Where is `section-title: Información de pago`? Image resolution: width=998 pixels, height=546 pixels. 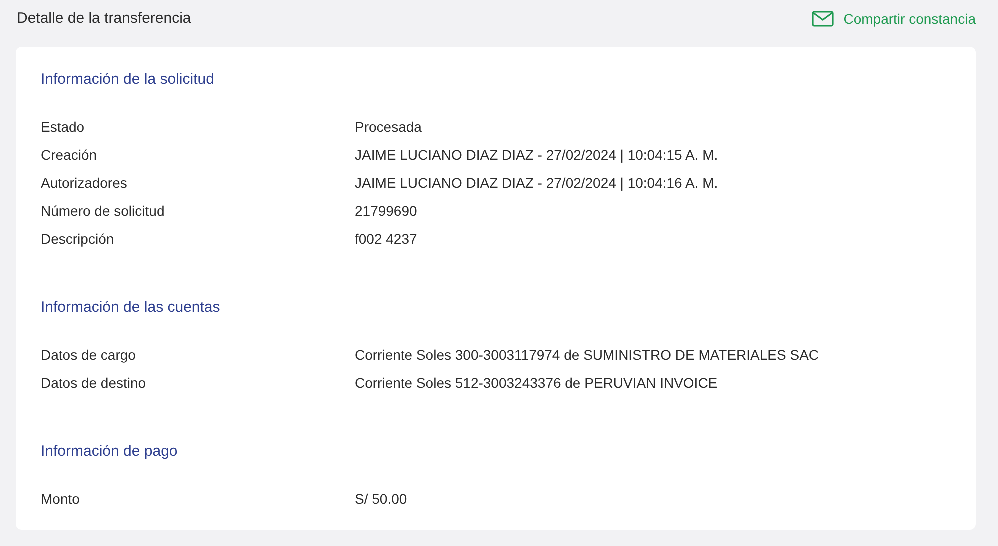
section-title: Información de pago is located at coordinates (110, 452).